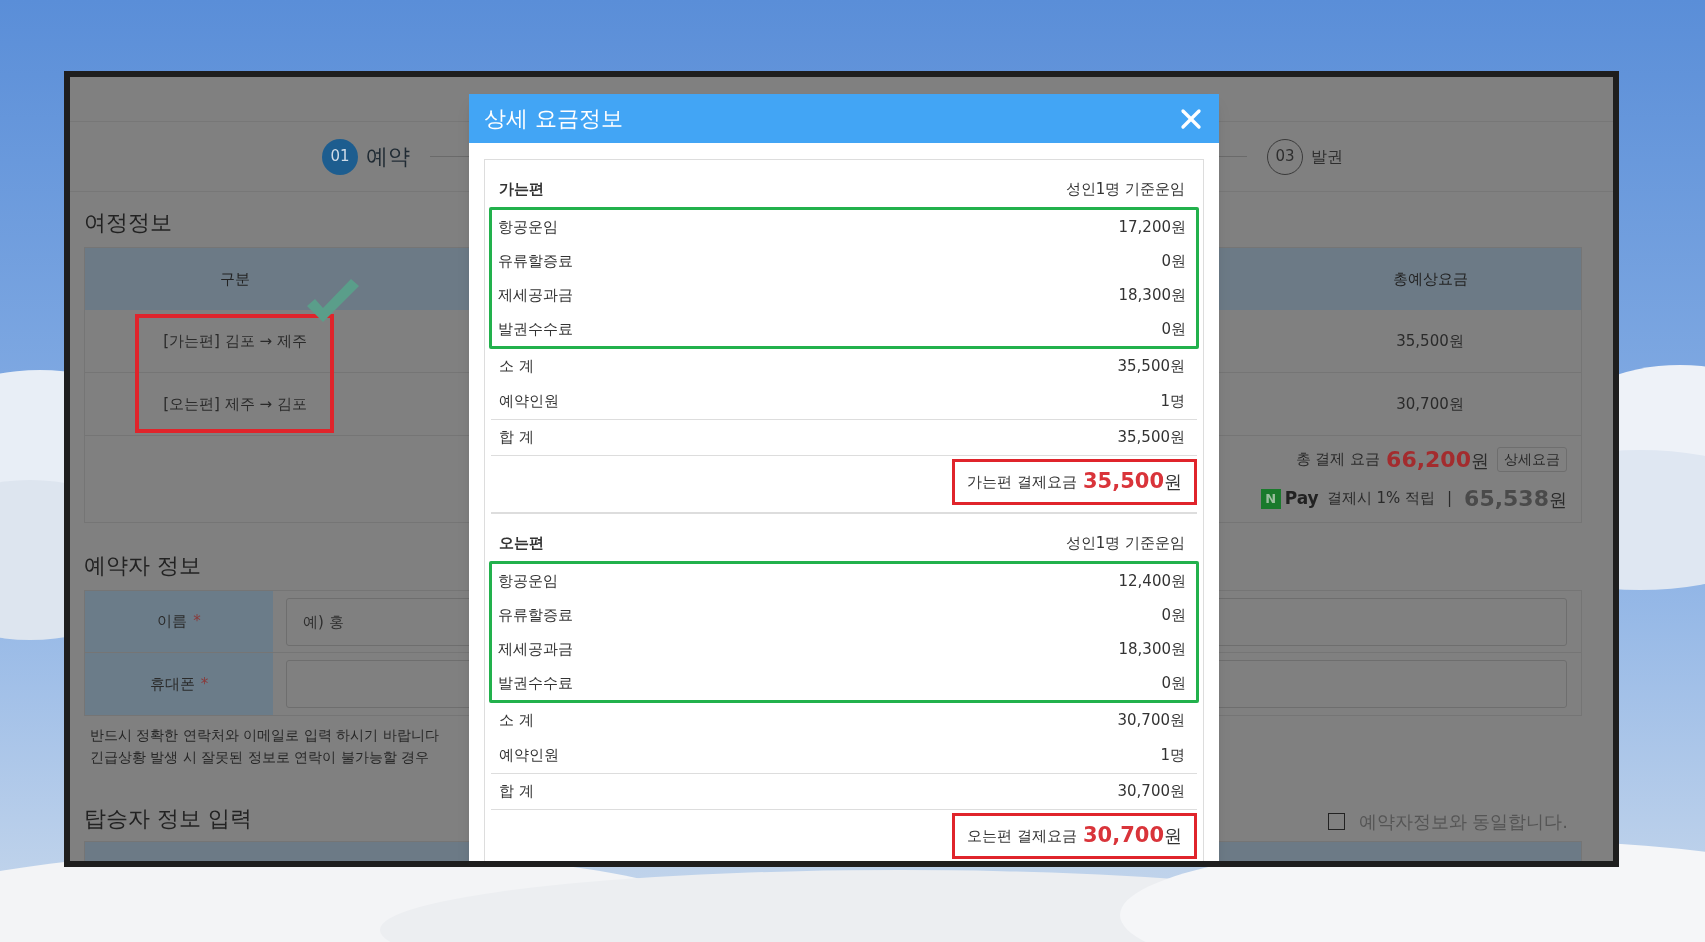 The image size is (1705, 942). What do you see at coordinates (333, 301) in the screenshot?
I see `check-icon` at bounding box center [333, 301].